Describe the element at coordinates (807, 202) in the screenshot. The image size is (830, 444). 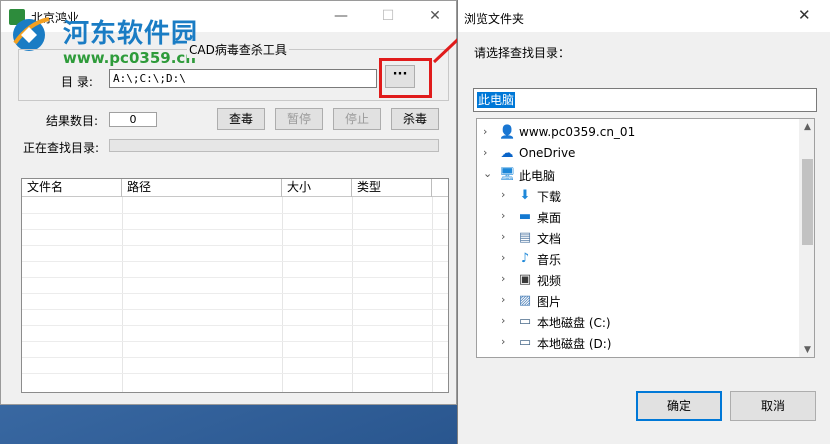
I see `scroll-thumb` at that location.